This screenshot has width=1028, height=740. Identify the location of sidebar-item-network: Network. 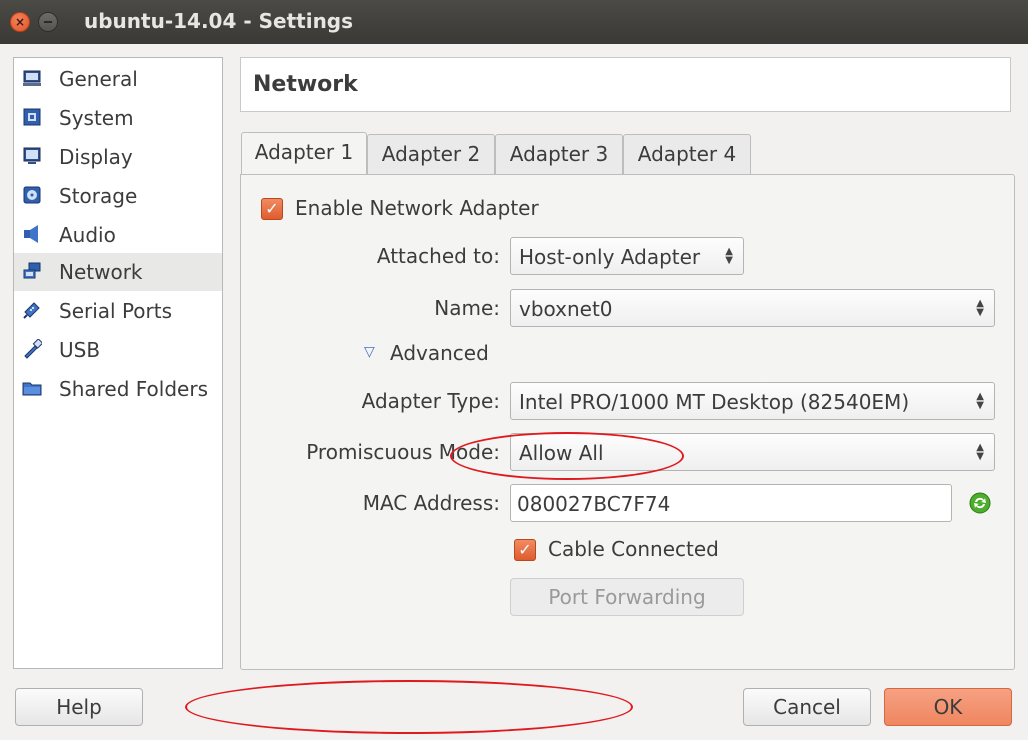
(118, 272).